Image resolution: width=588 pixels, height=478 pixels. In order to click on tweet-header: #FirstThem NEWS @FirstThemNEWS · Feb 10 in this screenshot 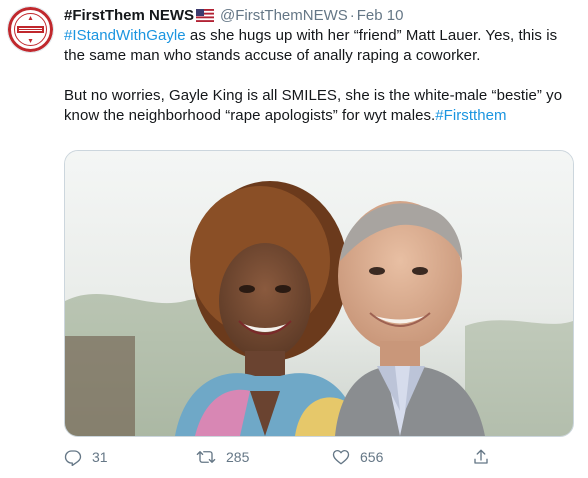, I will do `click(233, 16)`.